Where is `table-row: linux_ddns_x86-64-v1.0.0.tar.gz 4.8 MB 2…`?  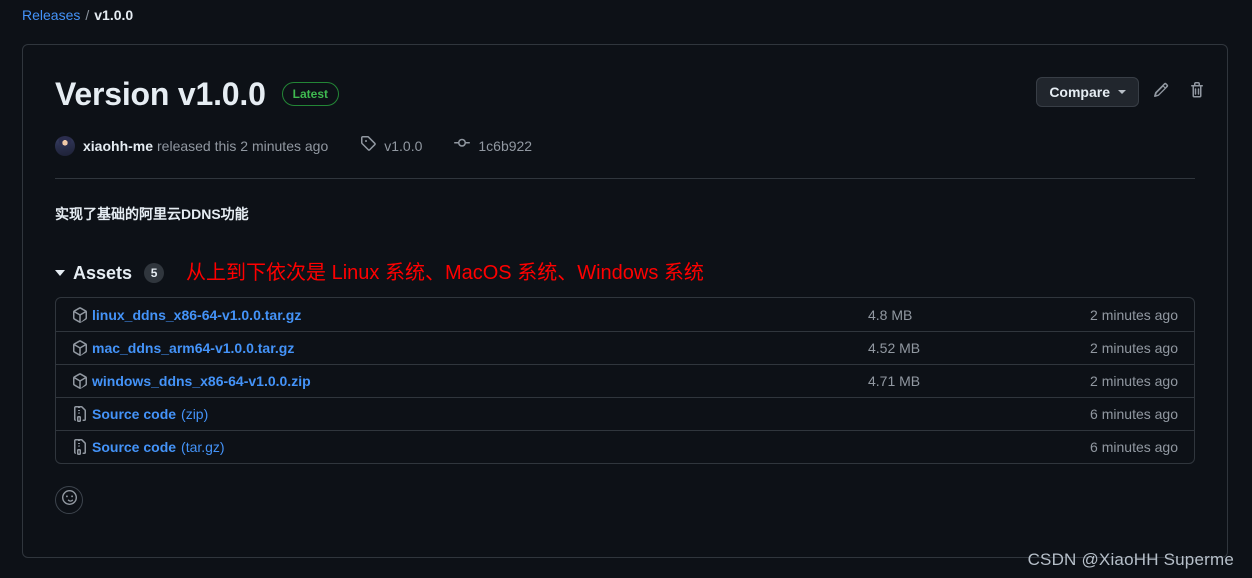
table-row: linux_ddns_x86-64-v1.0.0.tar.gz 4.8 MB 2… is located at coordinates (625, 314).